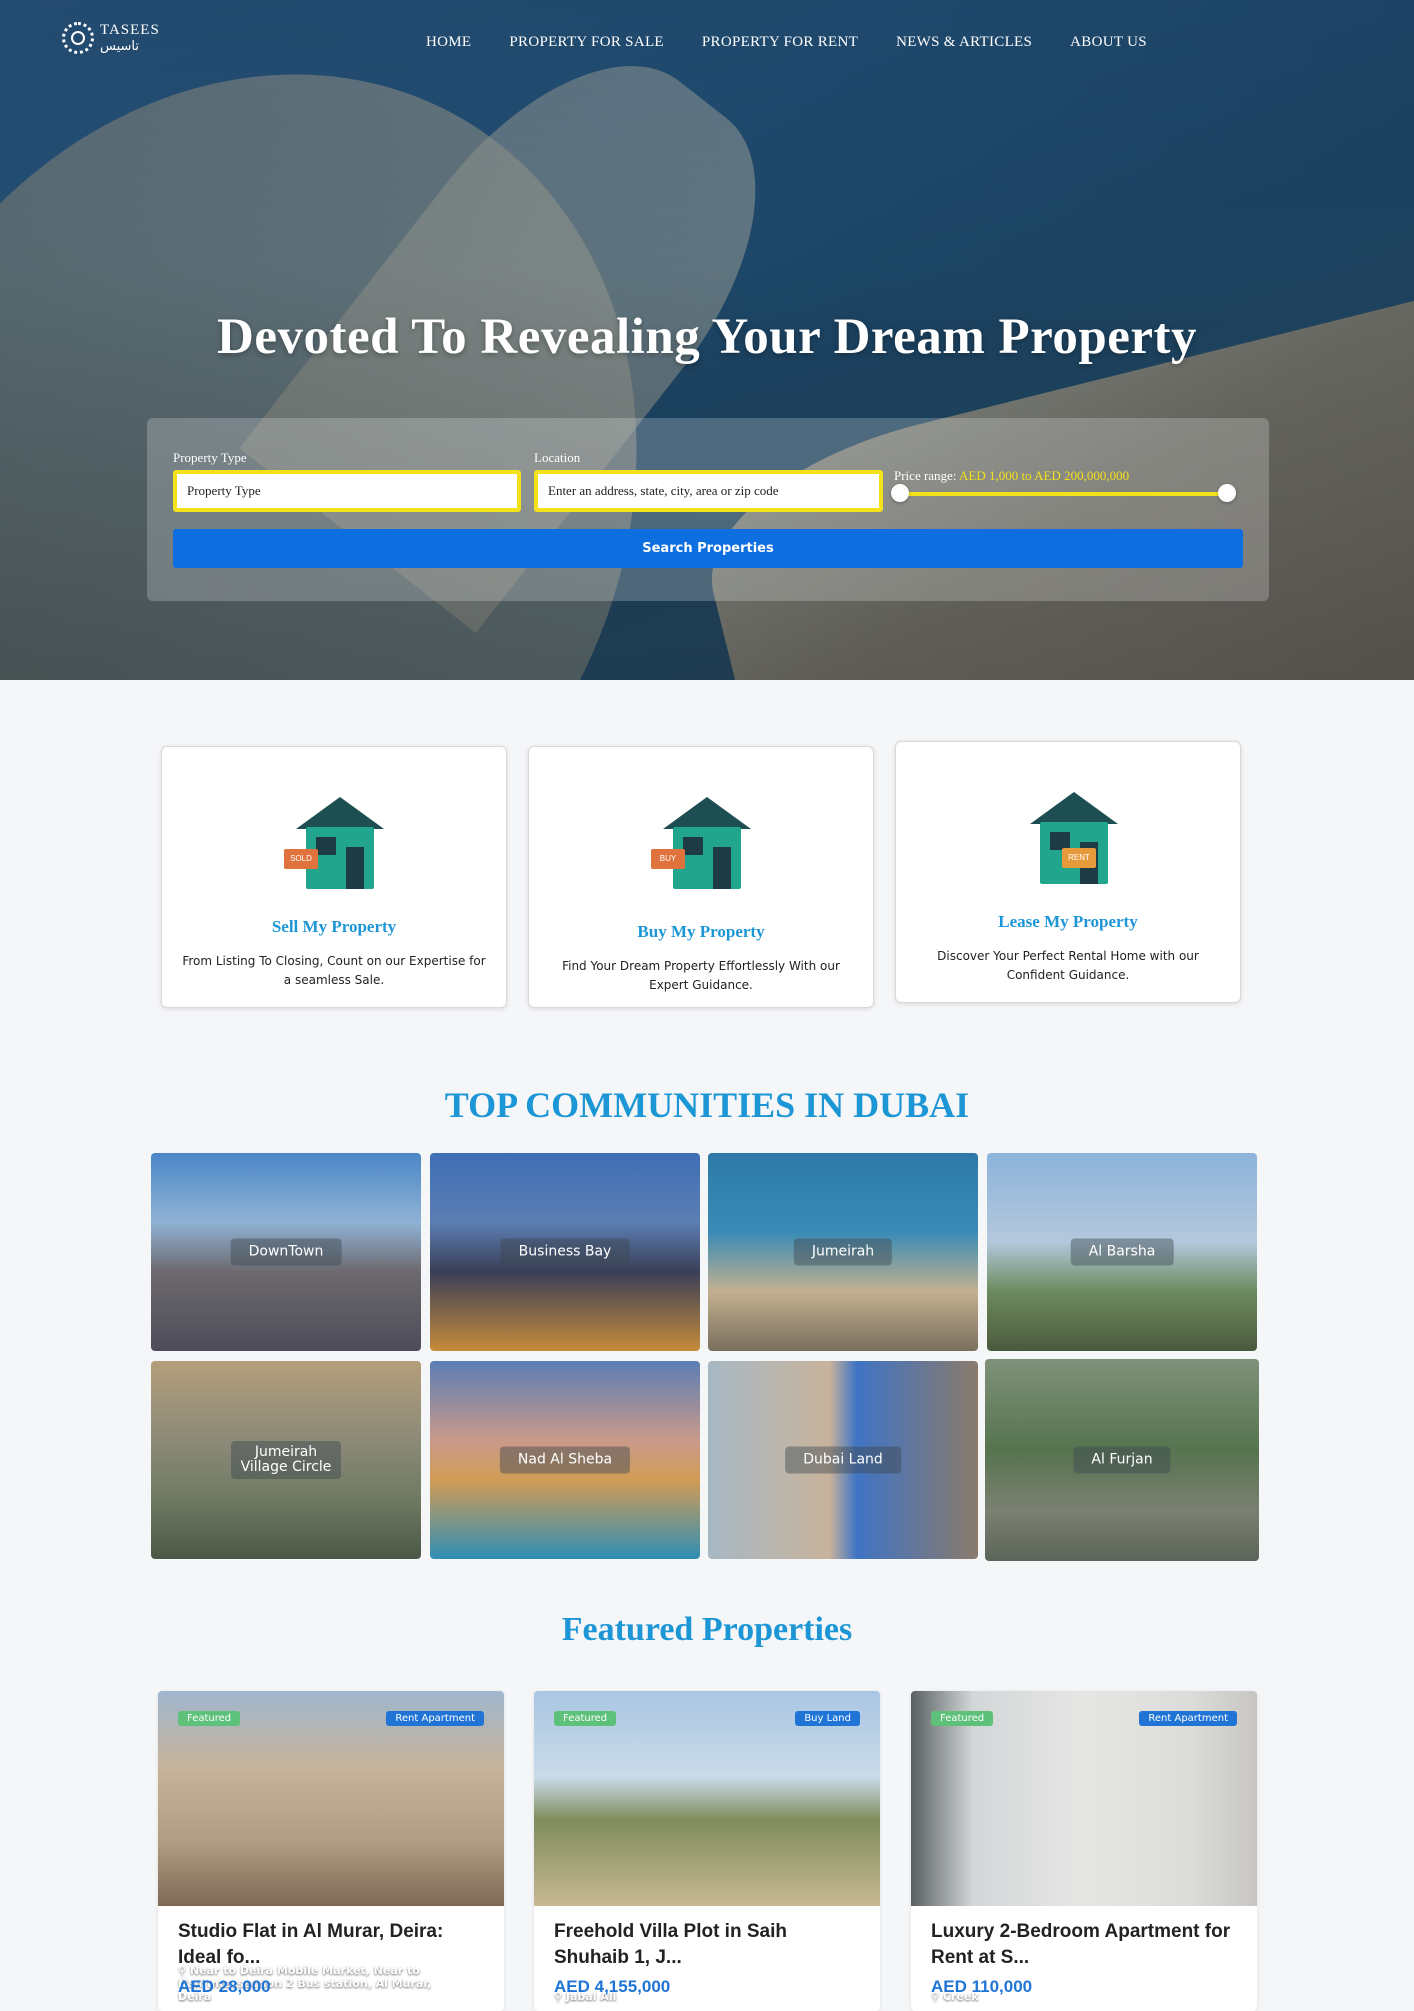 This screenshot has height=2011, width=1414. Describe the element at coordinates (334, 847) in the screenshot. I see `house-sold-icon: SOLD` at that location.